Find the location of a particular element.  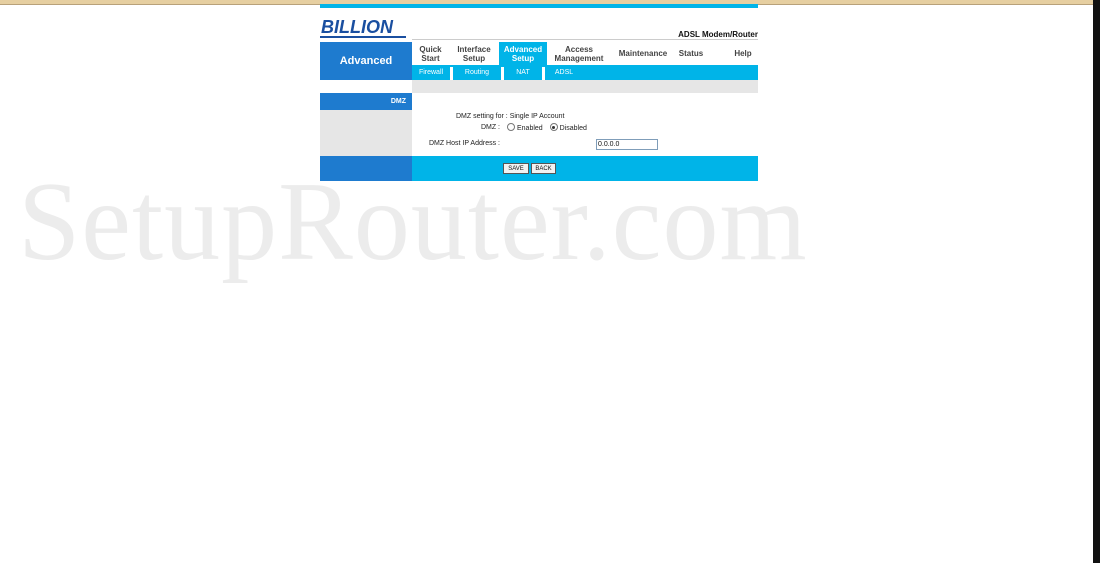

subnav-routing: Routing is located at coordinates (477, 72).